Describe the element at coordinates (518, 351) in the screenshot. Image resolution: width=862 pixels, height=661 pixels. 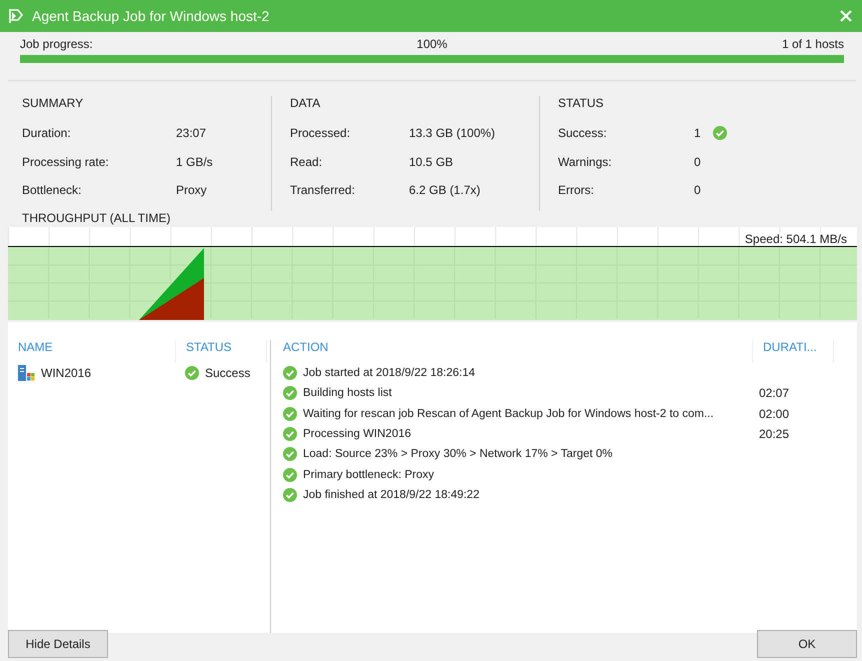
I see `column-header: ACTION` at that location.